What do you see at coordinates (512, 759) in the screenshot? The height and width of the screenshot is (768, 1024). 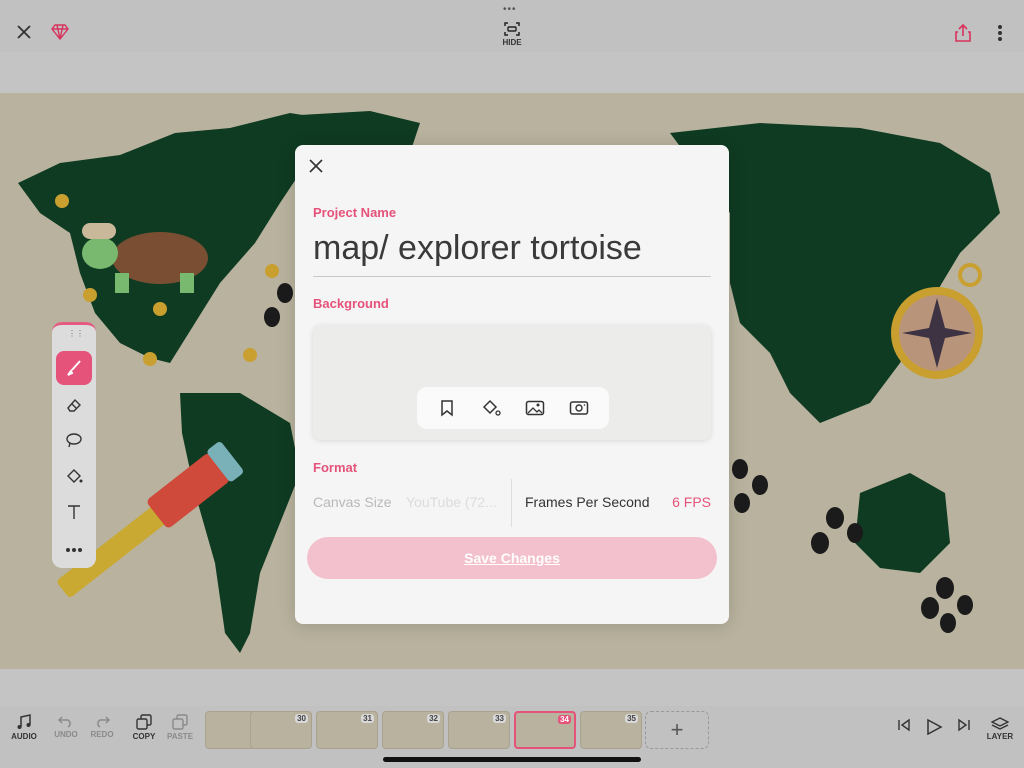 I see `home-indicator` at bounding box center [512, 759].